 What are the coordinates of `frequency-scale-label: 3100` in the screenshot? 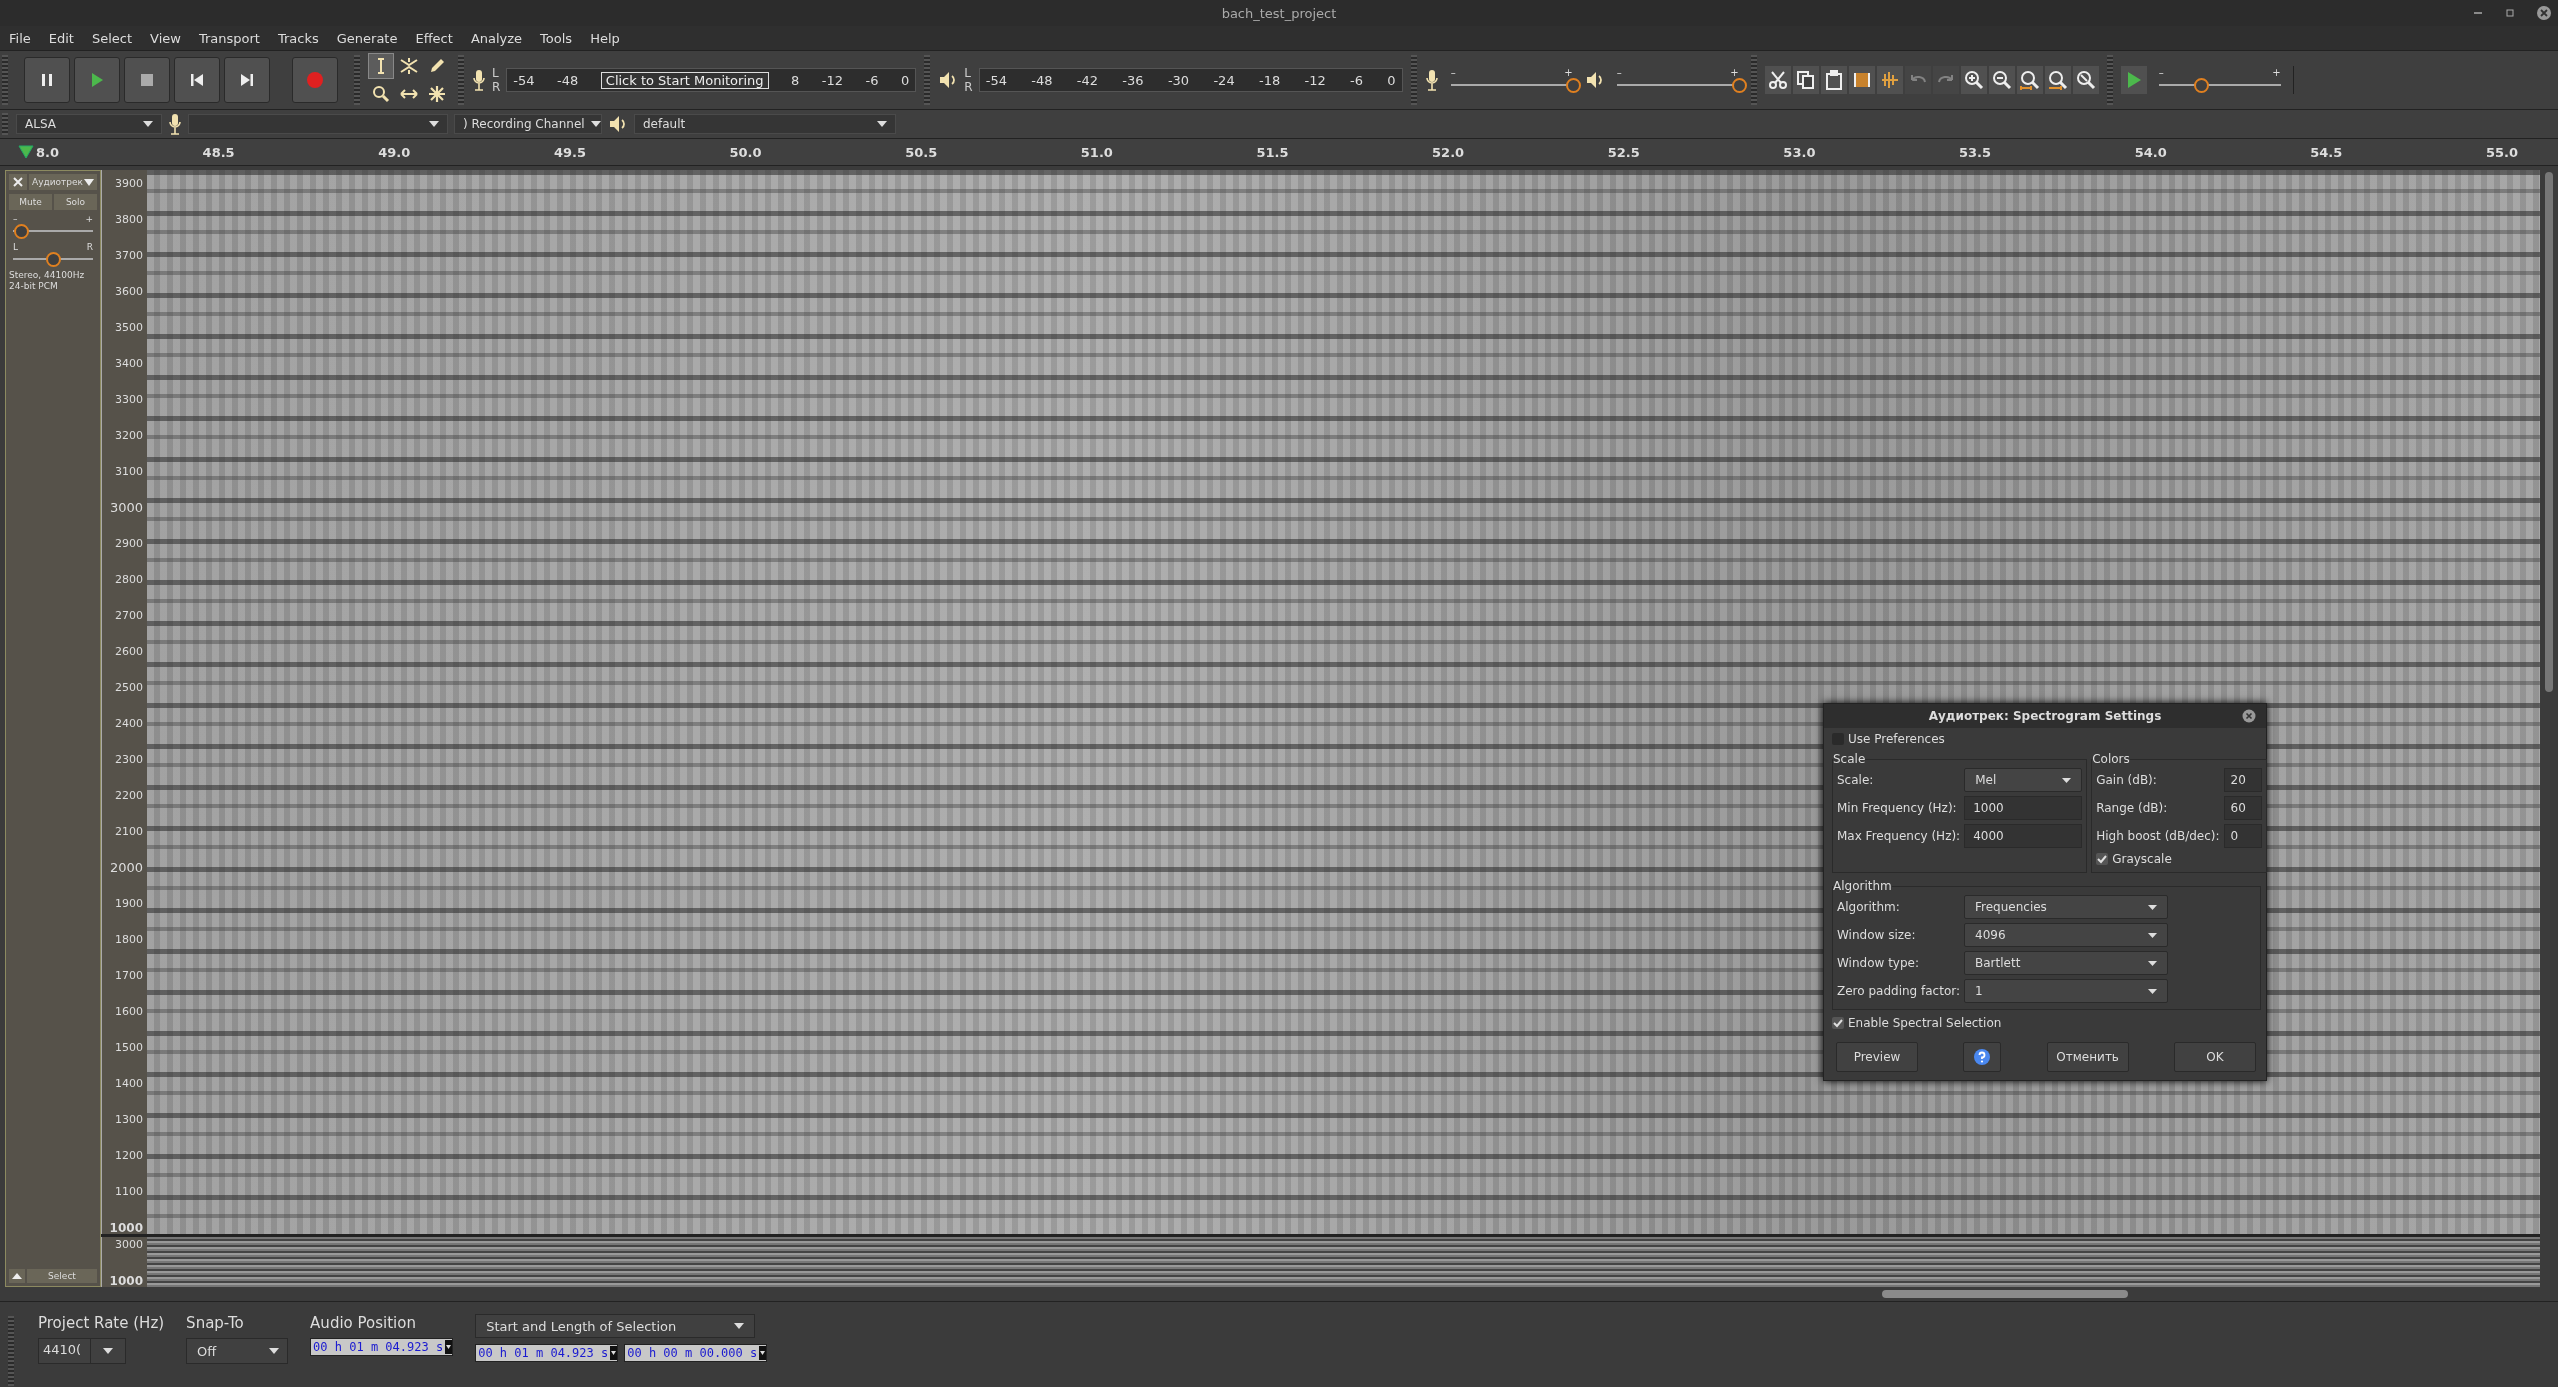 It's located at (129, 472).